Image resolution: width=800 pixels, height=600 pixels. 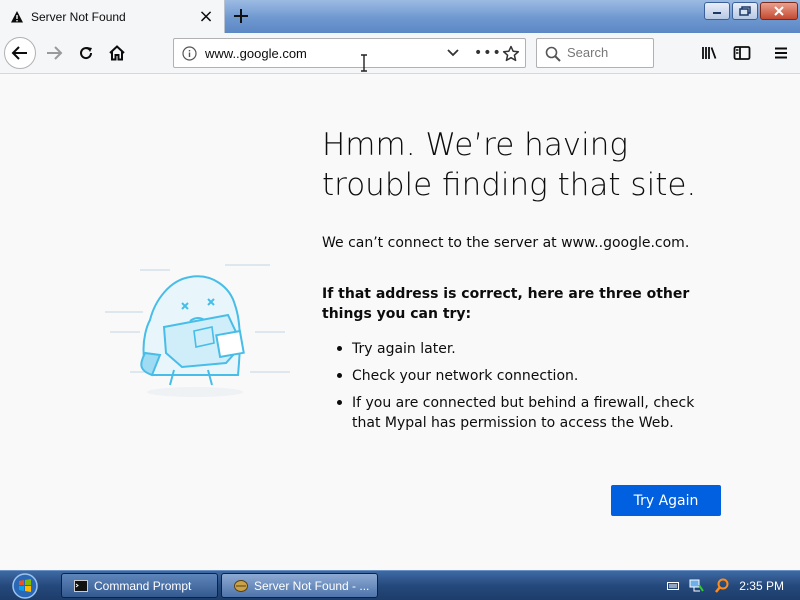 I want to click on back-button, so click(x=20, y=53).